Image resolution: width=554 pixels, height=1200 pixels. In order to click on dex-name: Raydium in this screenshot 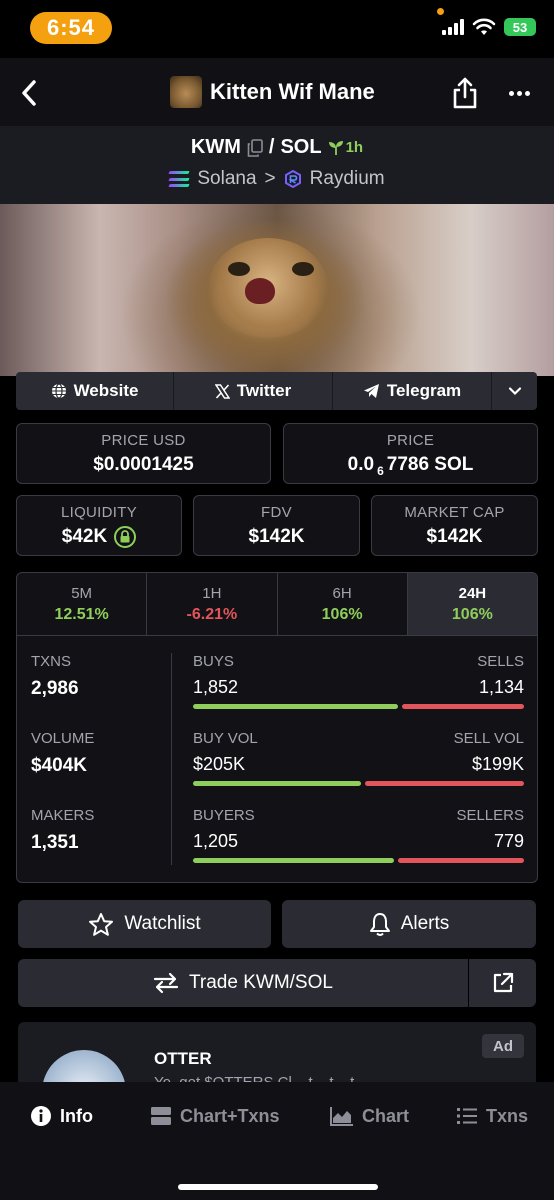, I will do `click(347, 179)`.